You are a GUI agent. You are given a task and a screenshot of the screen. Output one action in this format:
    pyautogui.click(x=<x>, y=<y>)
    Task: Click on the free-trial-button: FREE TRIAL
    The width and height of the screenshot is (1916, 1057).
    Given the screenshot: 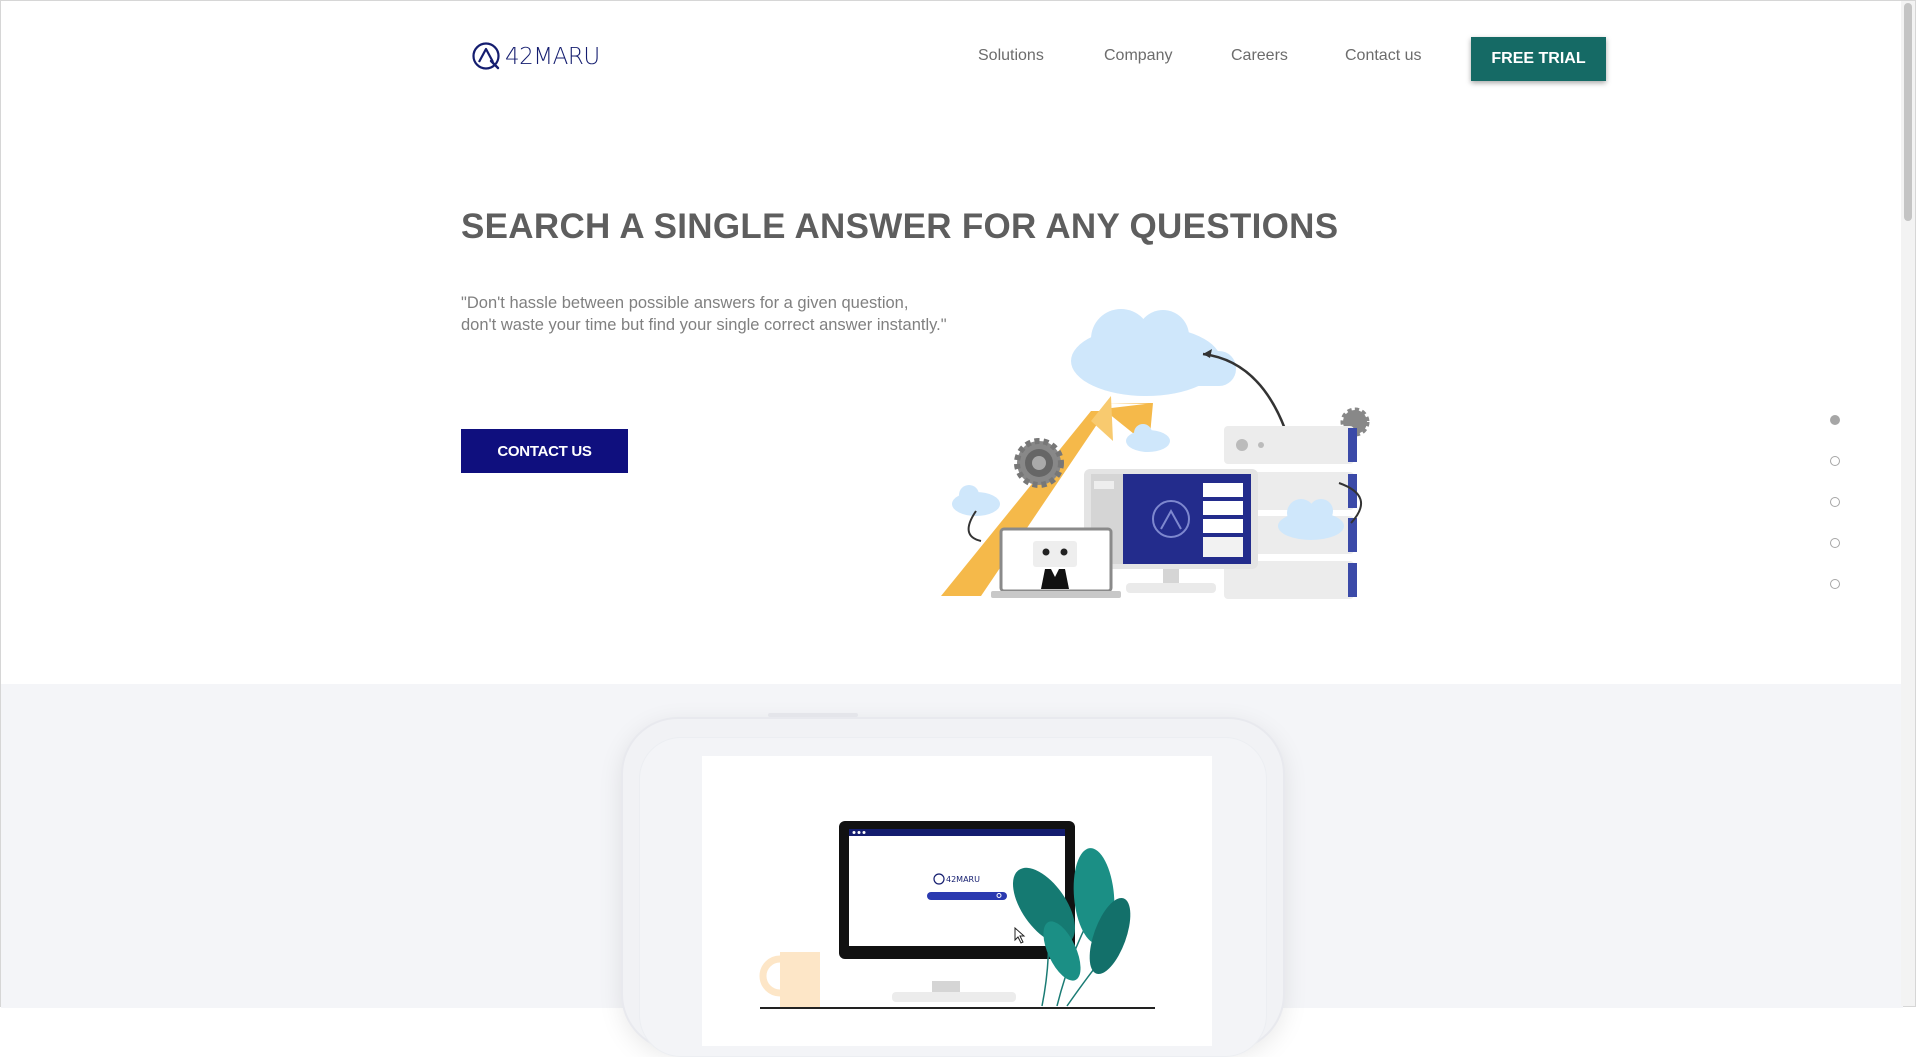 What is the action you would take?
    pyautogui.click(x=1538, y=59)
    